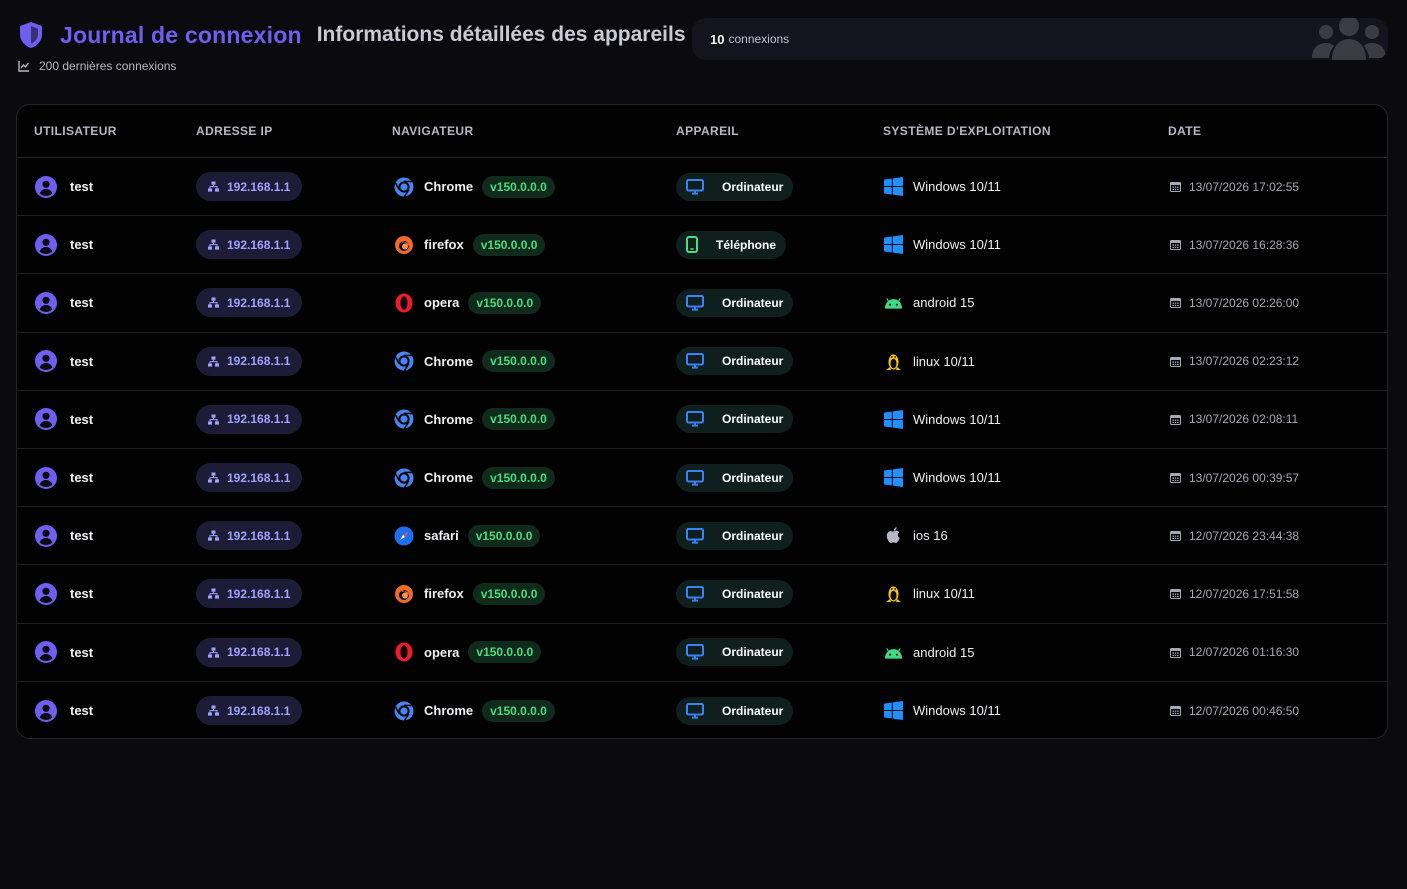 The image size is (1407, 889). What do you see at coordinates (1349, 39) in the screenshot?
I see `users-icon` at bounding box center [1349, 39].